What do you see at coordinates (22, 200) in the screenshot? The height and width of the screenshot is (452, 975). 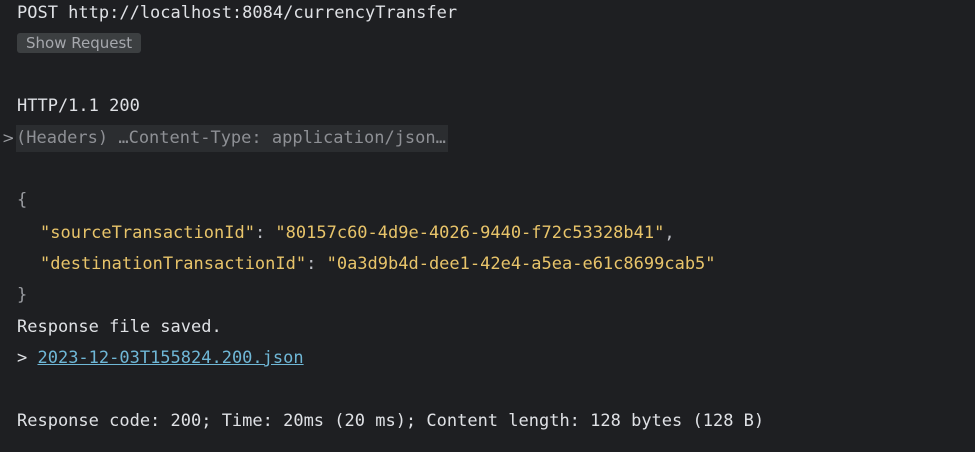 I see `json-open-brace: {` at bounding box center [22, 200].